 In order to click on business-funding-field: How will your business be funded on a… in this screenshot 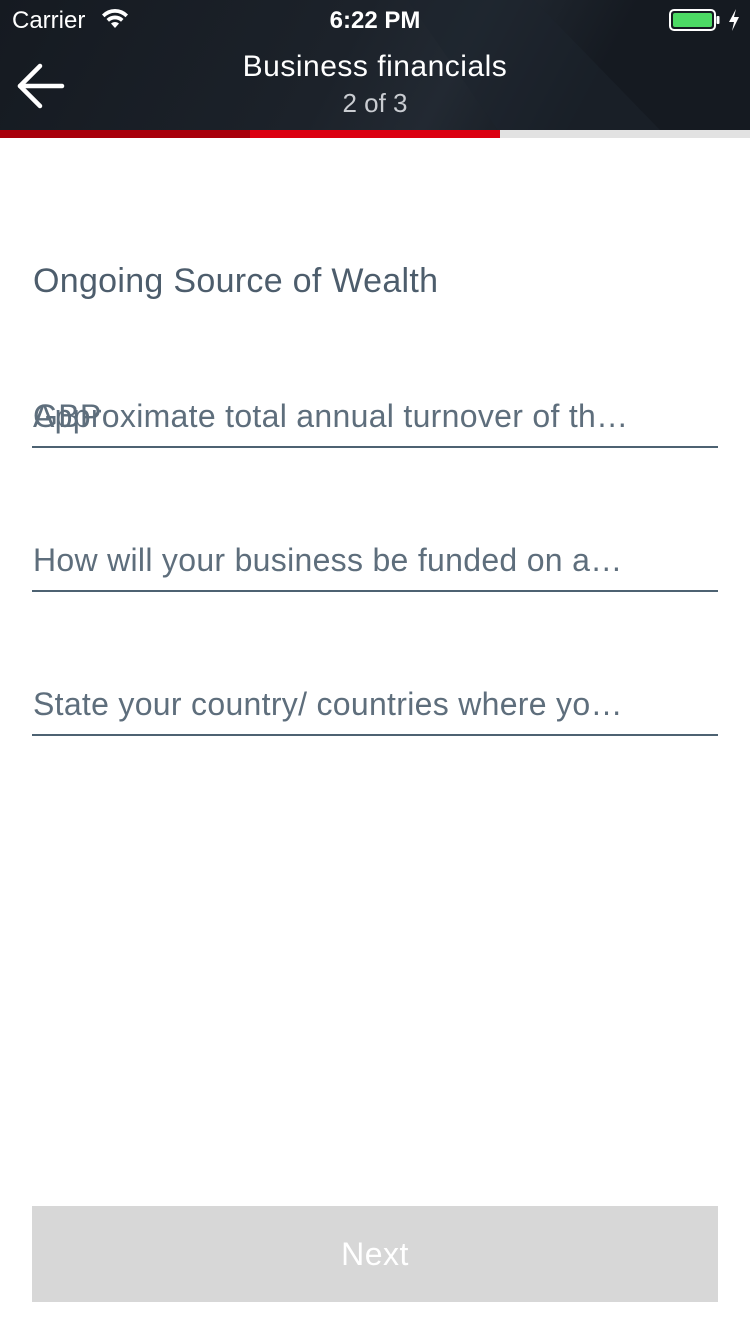, I will do `click(375, 561)`.